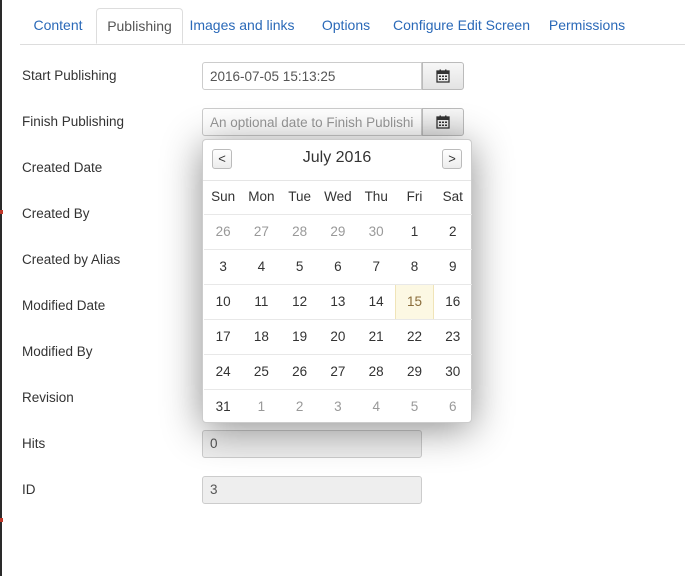  What do you see at coordinates (223, 302) in the screenshot?
I see `calendar-day: 10` at bounding box center [223, 302].